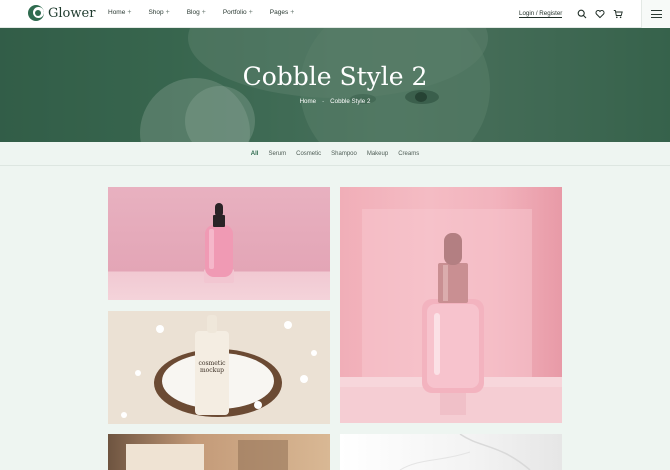 Image resolution: width=670 pixels, height=470 pixels. I want to click on filter-cosmetic: Cosmetic, so click(308, 154).